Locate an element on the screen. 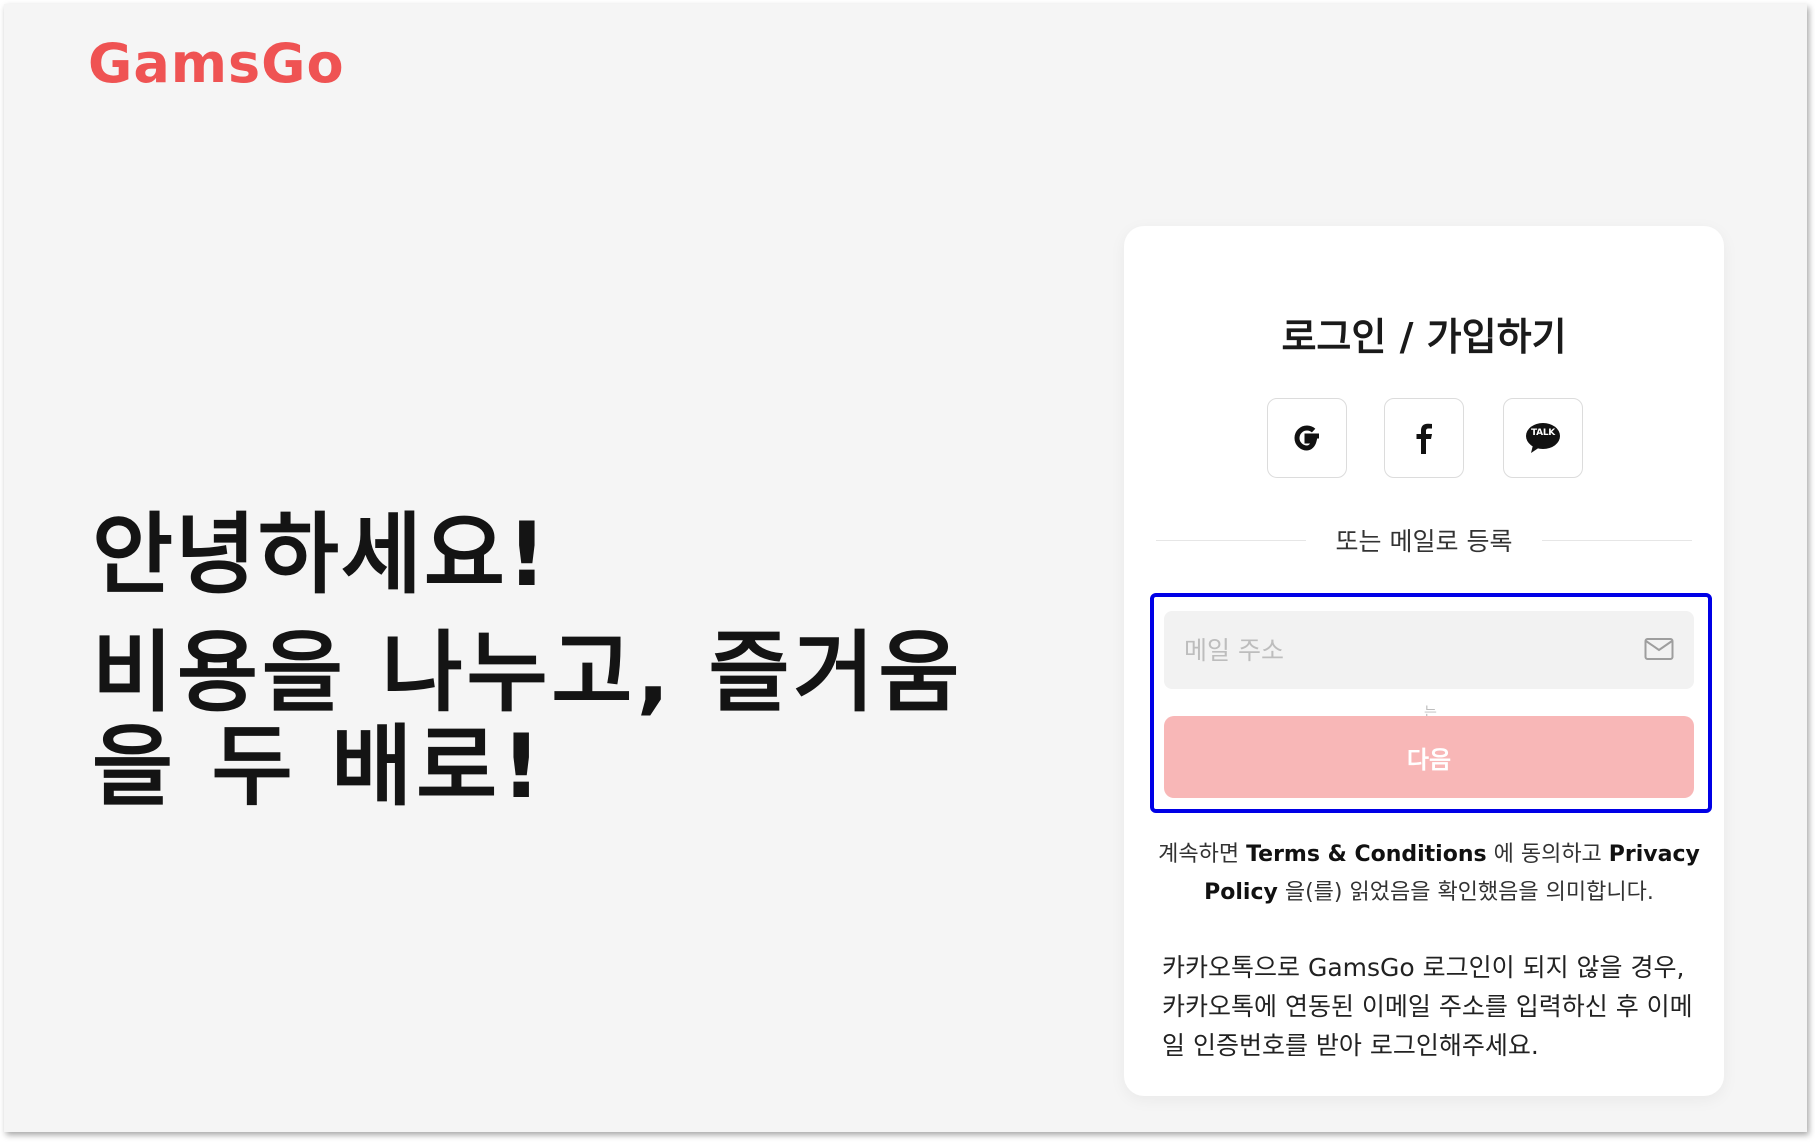 This screenshot has width=1815, height=1142. kakaotalk-login-button: TALK is located at coordinates (1543, 438).